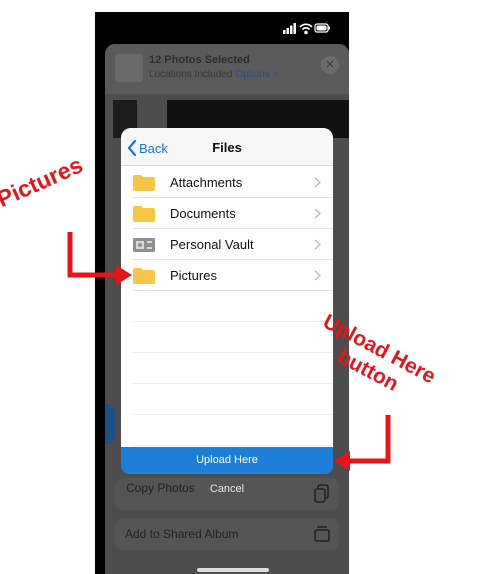  Describe the element at coordinates (369, 439) in the screenshot. I see `upload-arrow` at that location.